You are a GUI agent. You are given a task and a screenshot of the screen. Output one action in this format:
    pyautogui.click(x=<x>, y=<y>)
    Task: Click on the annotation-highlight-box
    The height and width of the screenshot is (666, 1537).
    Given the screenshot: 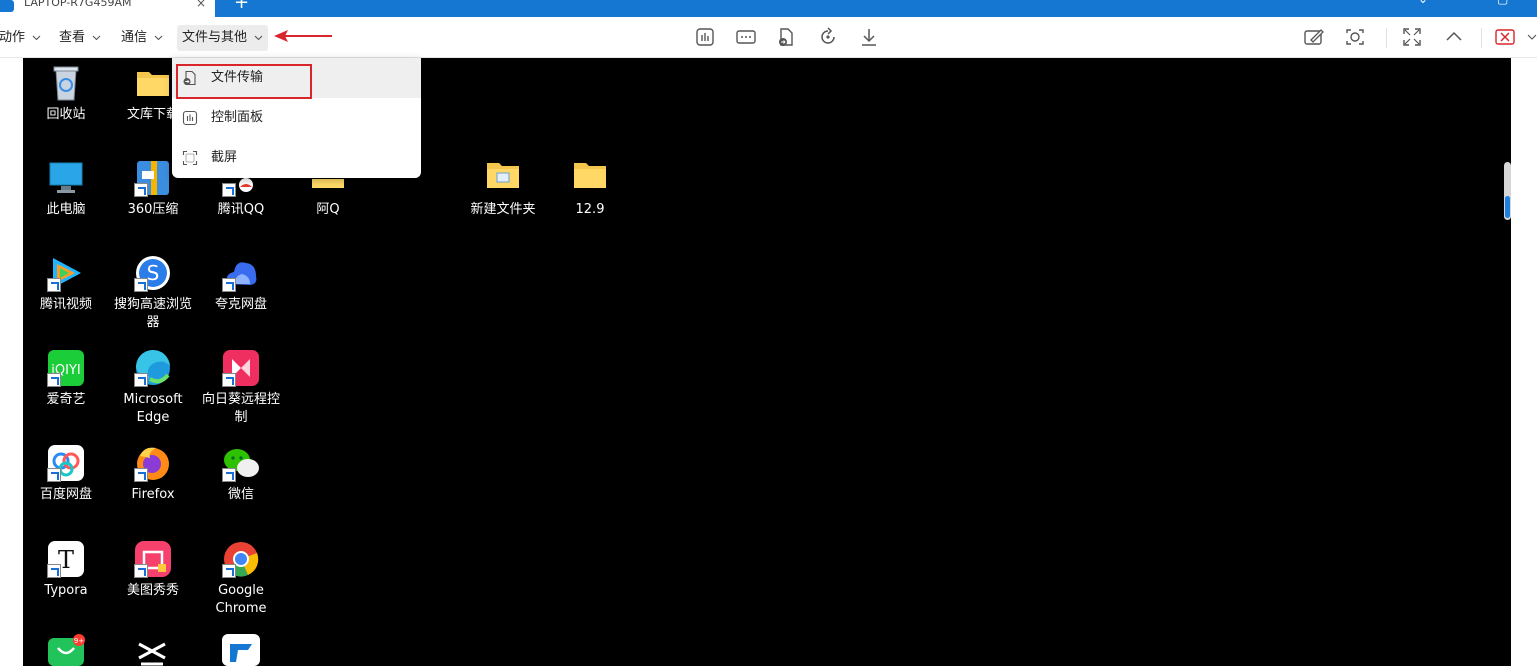 What is the action you would take?
    pyautogui.click(x=244, y=81)
    